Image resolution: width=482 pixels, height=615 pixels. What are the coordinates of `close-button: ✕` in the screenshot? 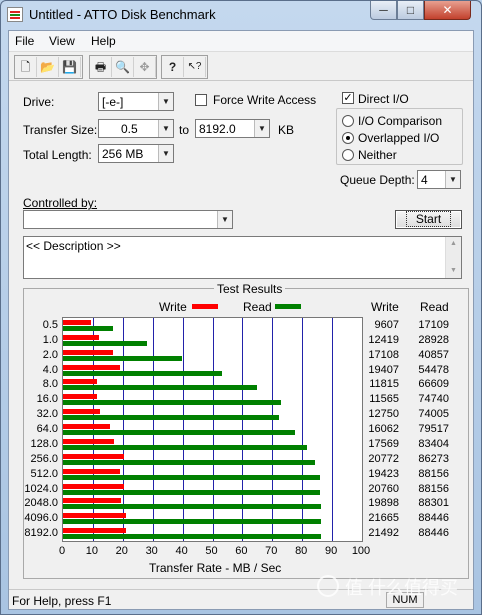 It's located at (447, 10).